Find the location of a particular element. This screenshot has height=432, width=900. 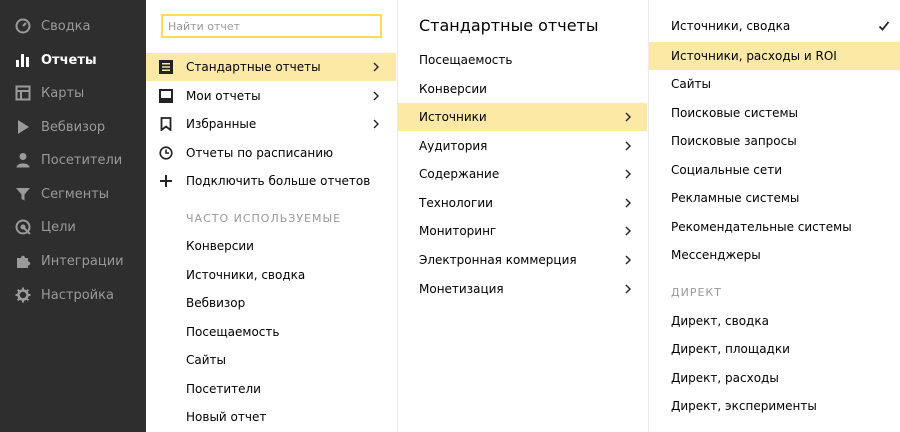

frequent-item-label: Сайты is located at coordinates (206, 360).